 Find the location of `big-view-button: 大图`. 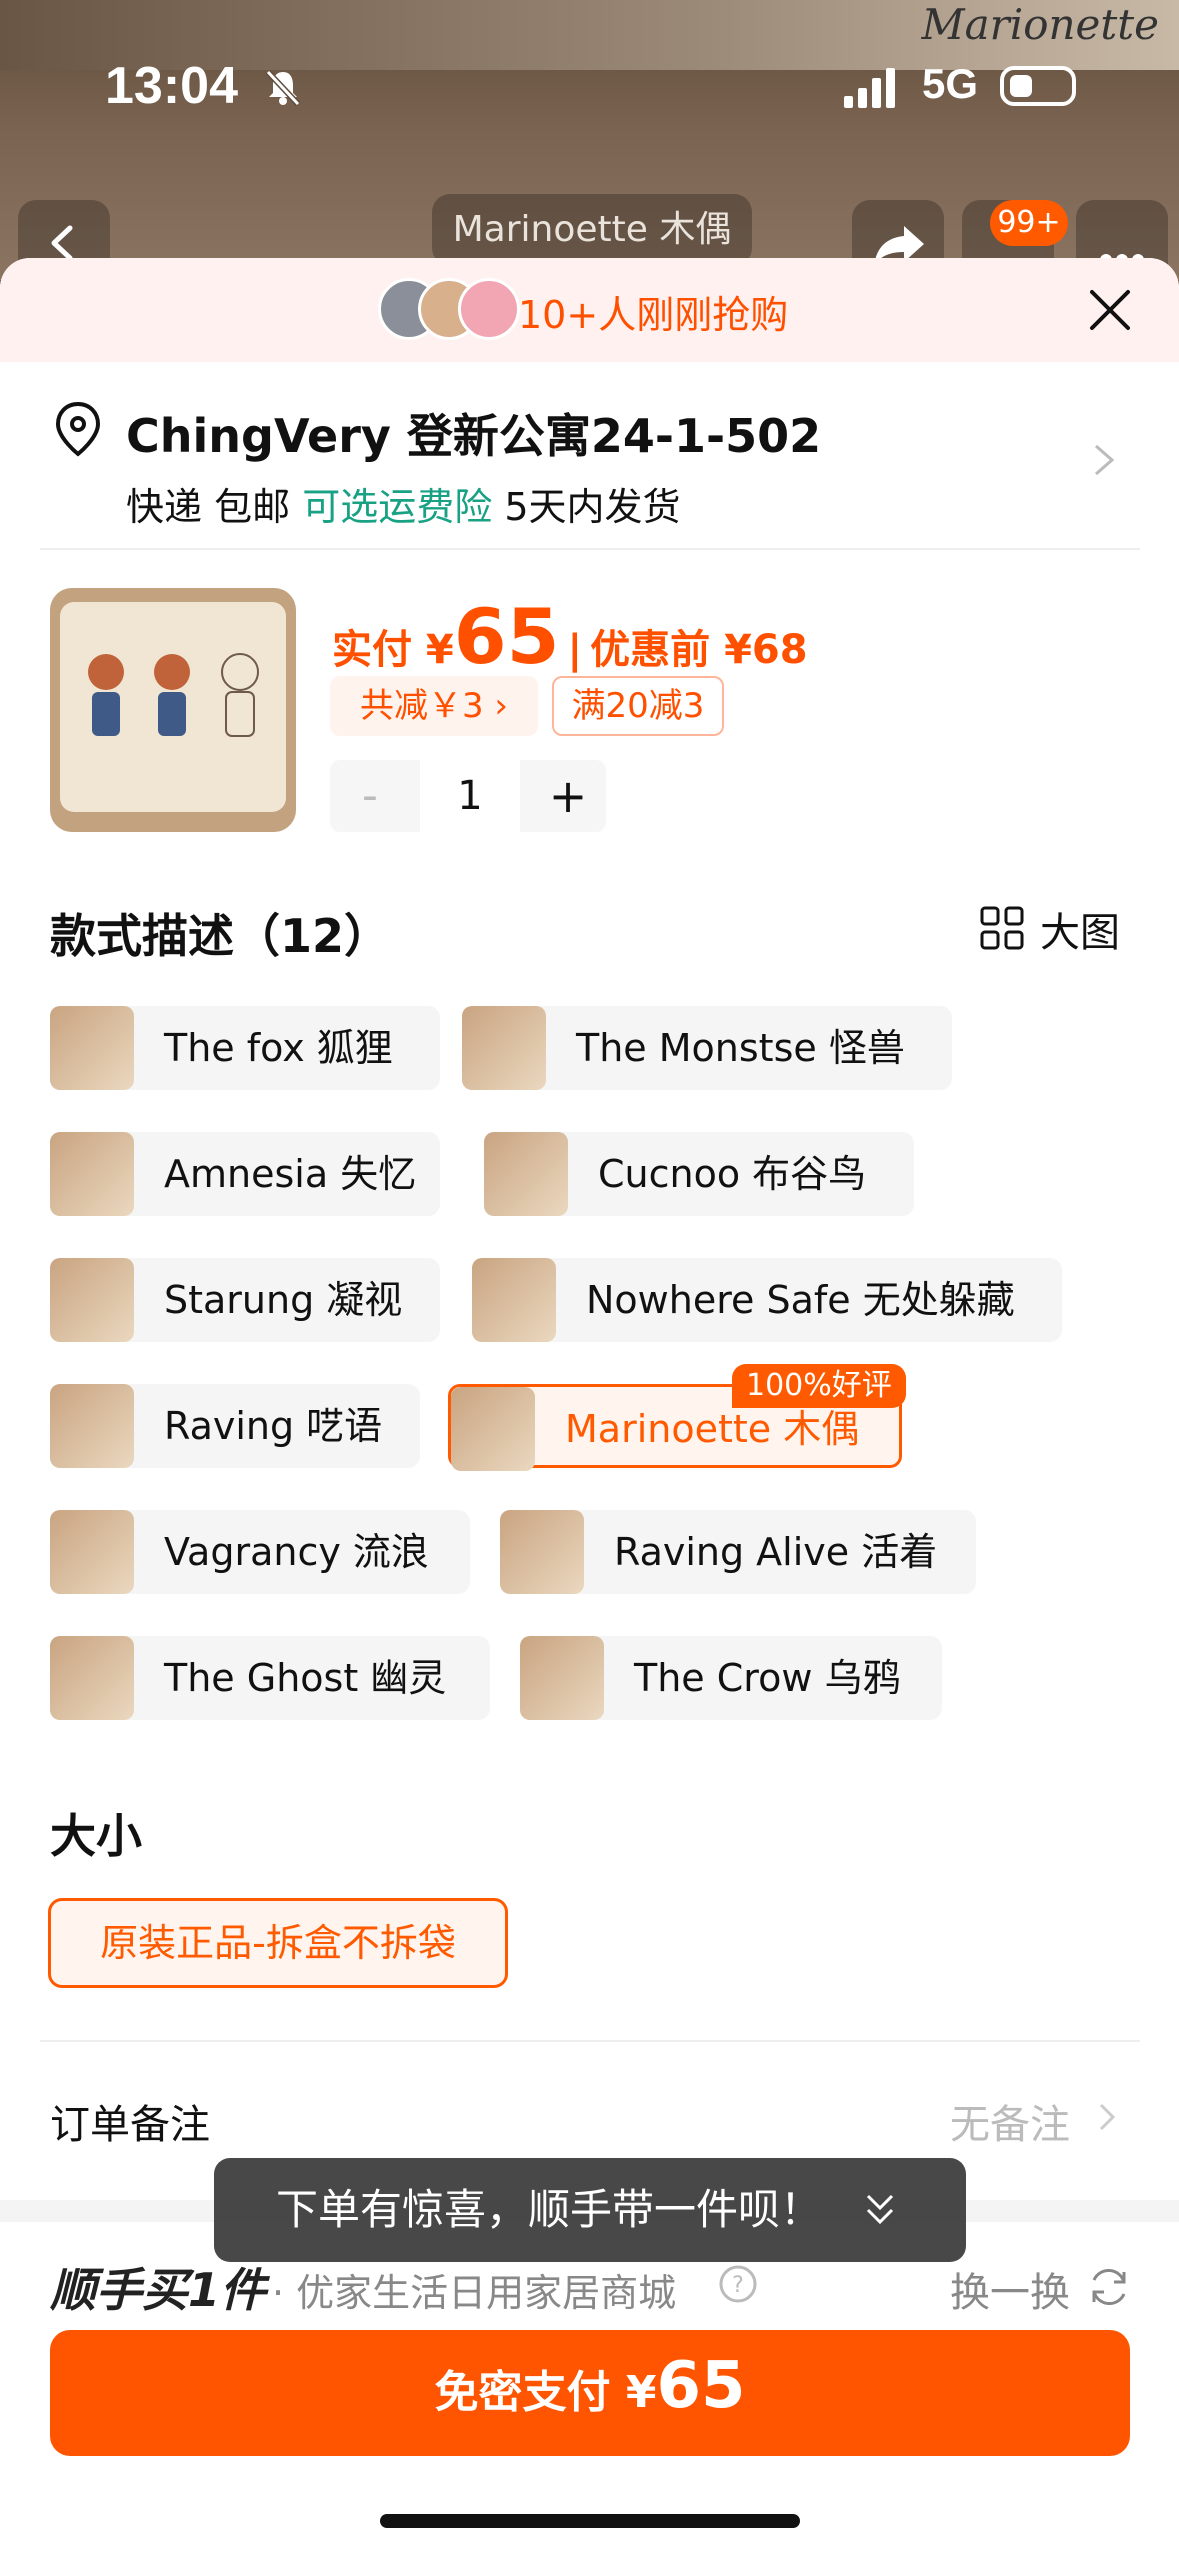

big-view-button: 大图 is located at coordinates (1080, 929).